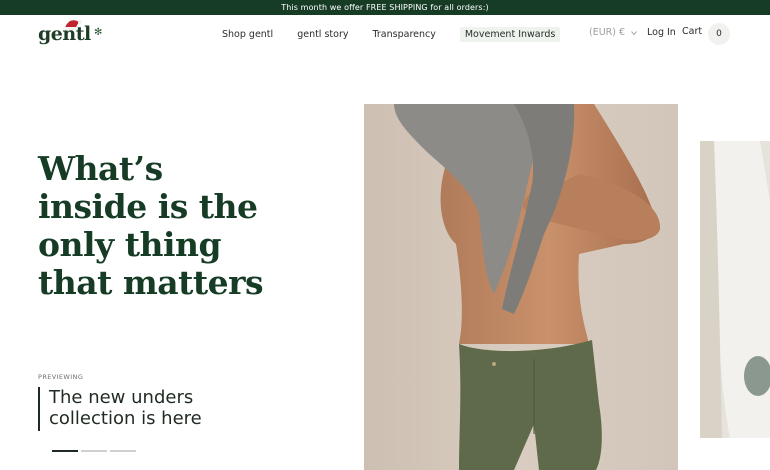  I want to click on cart-link: Cart, so click(692, 31).